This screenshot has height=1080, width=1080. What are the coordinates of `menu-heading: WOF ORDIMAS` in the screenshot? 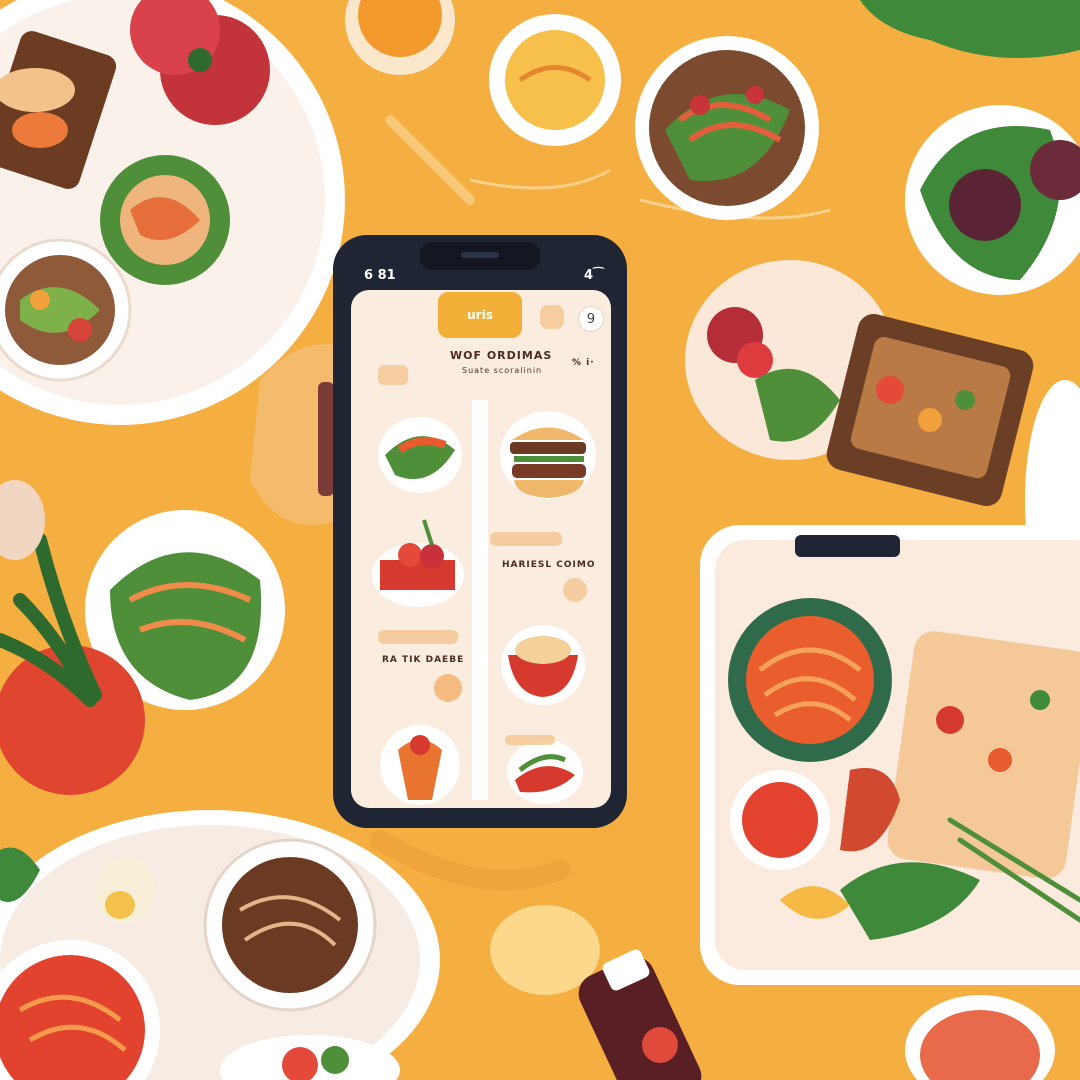 It's located at (501, 355).